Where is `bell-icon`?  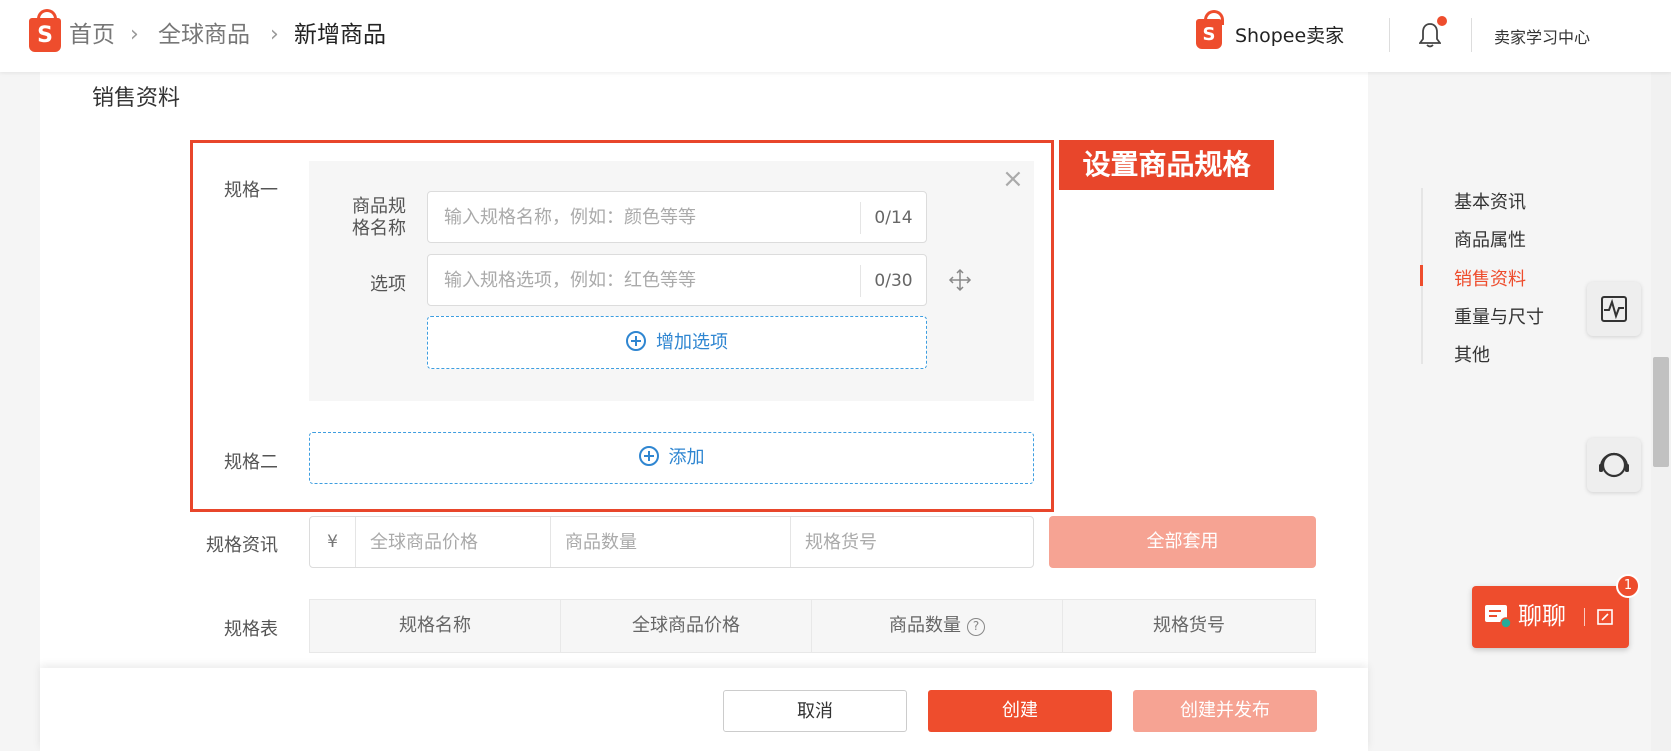
bell-icon is located at coordinates (1430, 35).